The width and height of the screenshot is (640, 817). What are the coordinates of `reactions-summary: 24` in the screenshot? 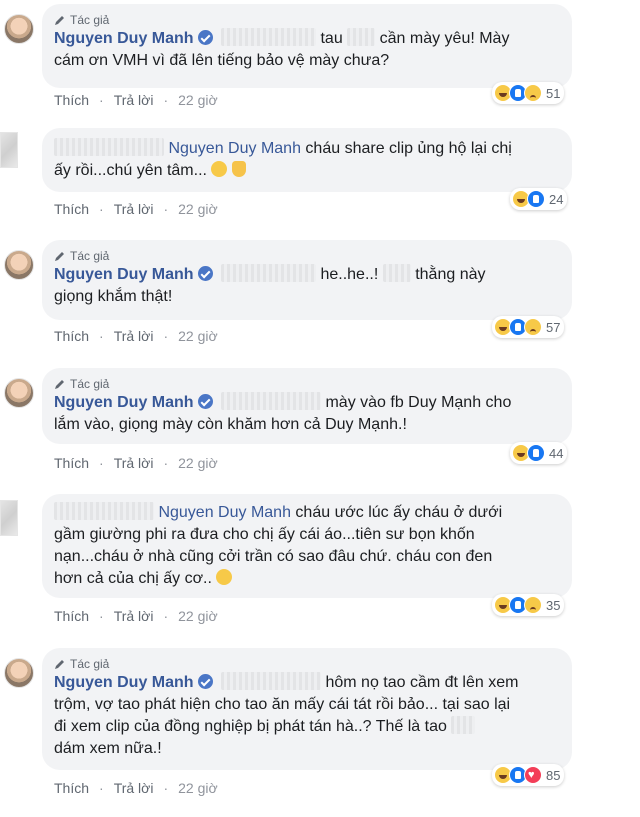 It's located at (539, 199).